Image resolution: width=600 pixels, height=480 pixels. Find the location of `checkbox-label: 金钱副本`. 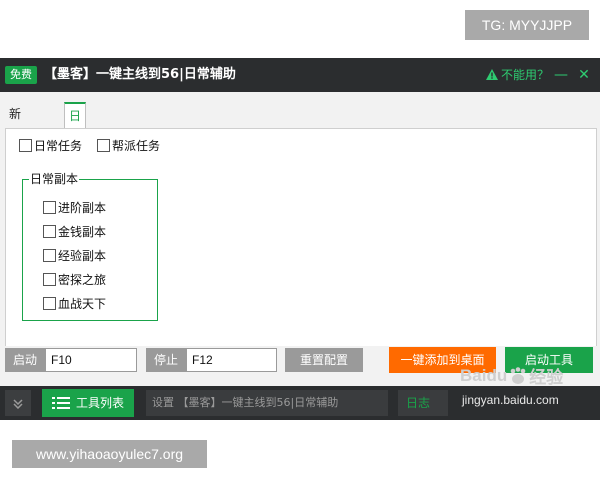

checkbox-label: 金钱副本 is located at coordinates (82, 232).